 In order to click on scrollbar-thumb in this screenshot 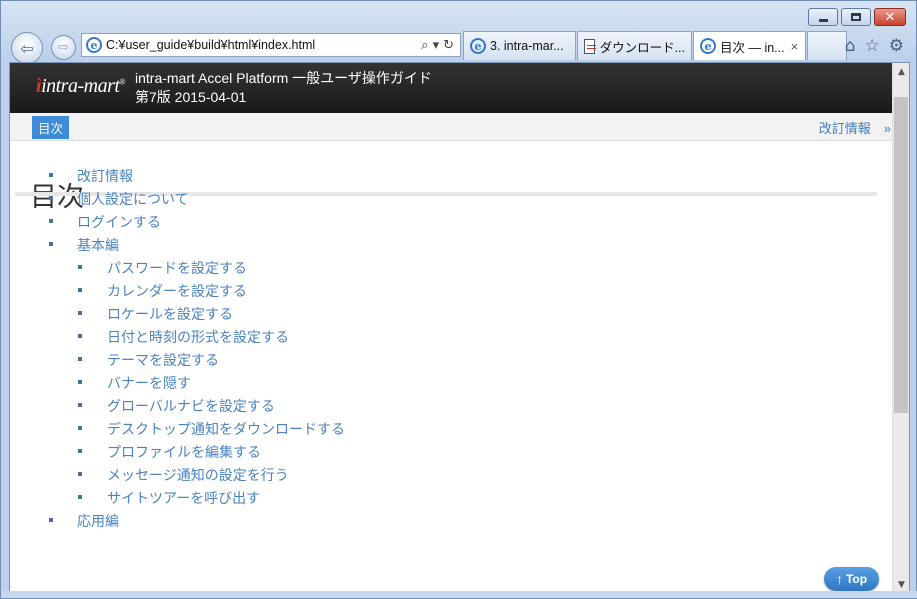, I will do `click(901, 255)`.